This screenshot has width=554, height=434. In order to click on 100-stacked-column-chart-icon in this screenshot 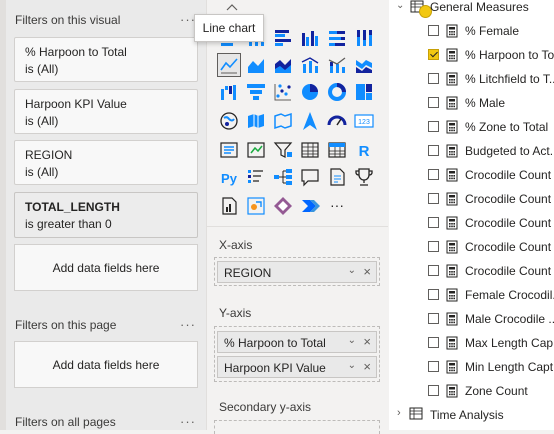, I will do `click(364, 38)`.